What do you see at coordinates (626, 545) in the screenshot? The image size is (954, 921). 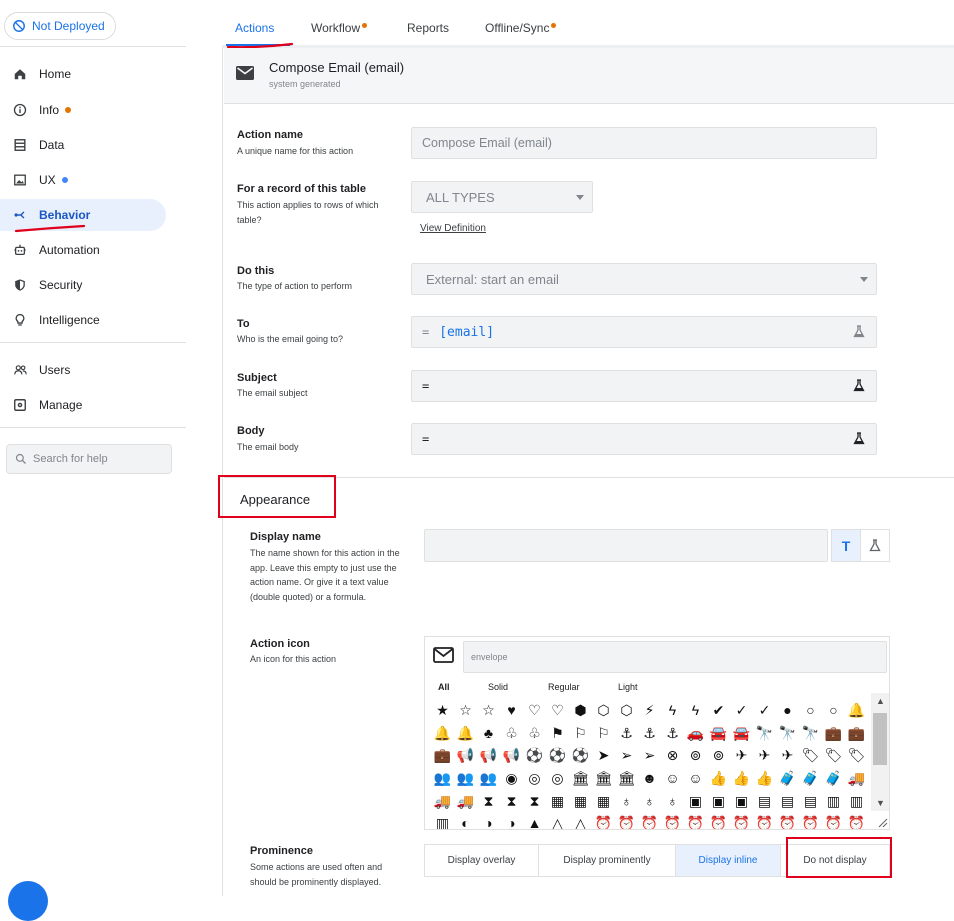 I see `display-name-input` at bounding box center [626, 545].